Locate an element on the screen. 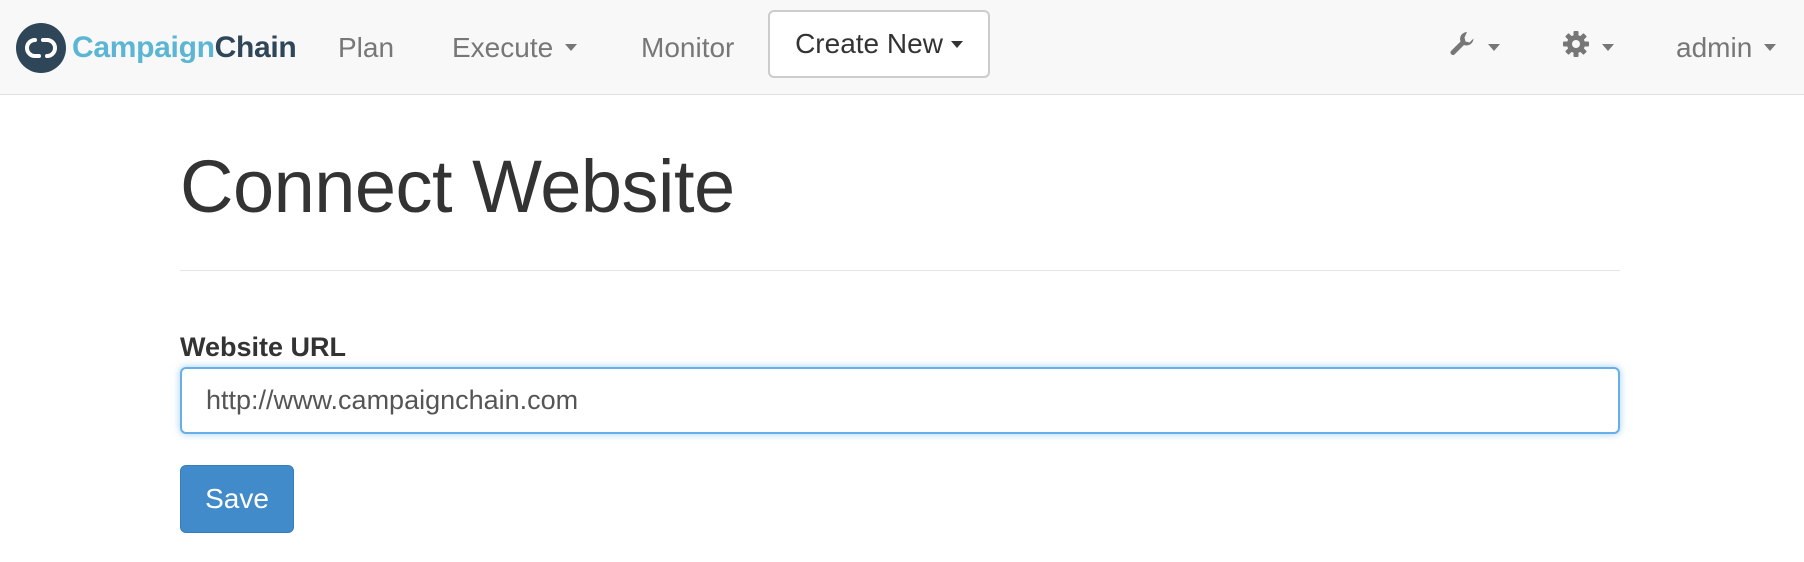 This screenshot has width=1804, height=562. website-url-label: Website URL is located at coordinates (263, 347).